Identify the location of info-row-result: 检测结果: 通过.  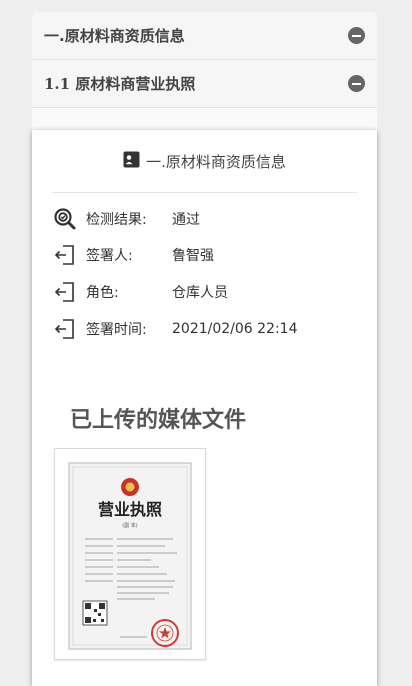
(209, 219).